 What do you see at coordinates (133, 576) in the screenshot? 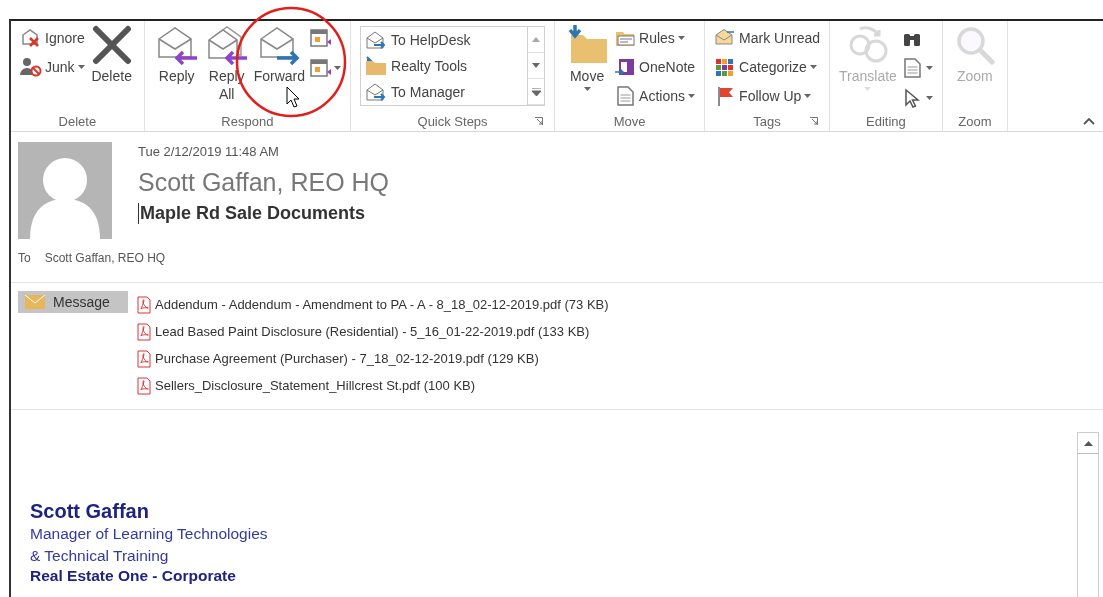
I see `company-name: Real Estate One - Corporate` at bounding box center [133, 576].